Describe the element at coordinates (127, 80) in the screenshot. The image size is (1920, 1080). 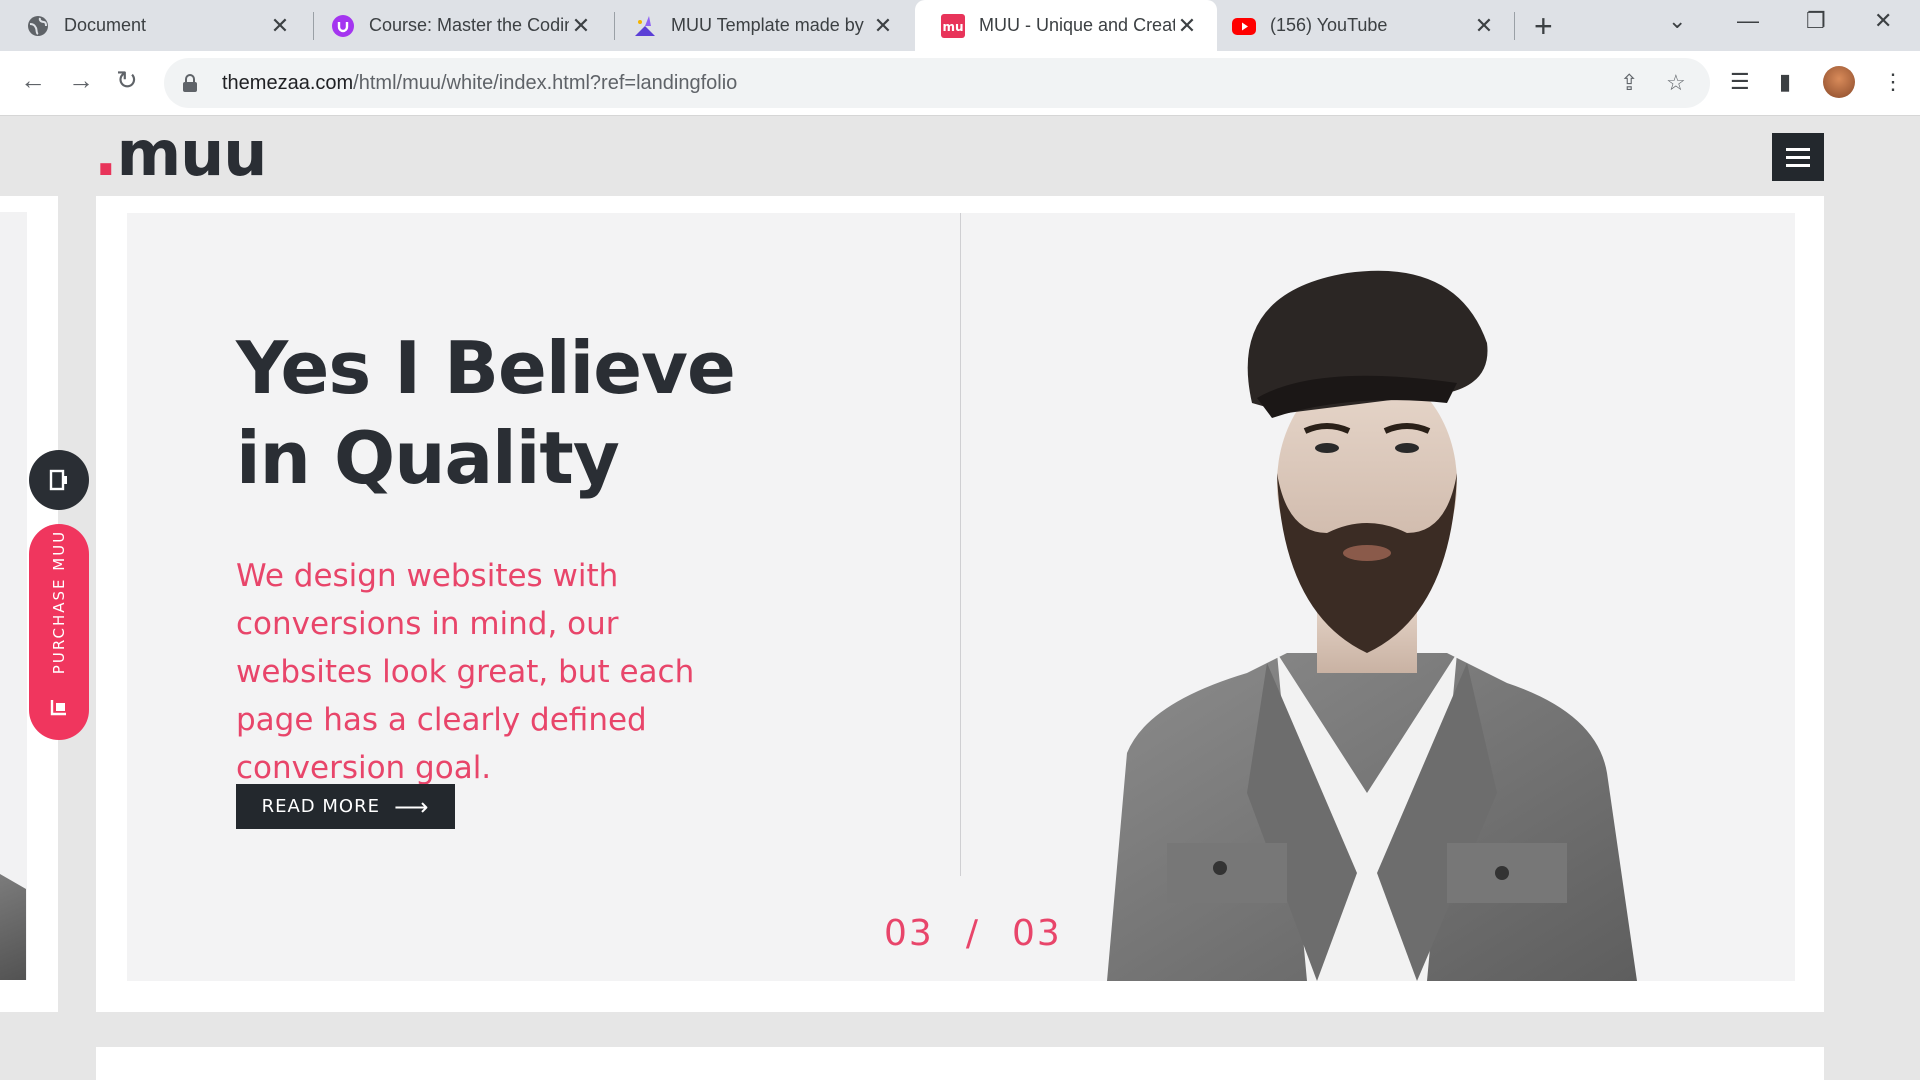
I see `reload-icon: ↻` at that location.